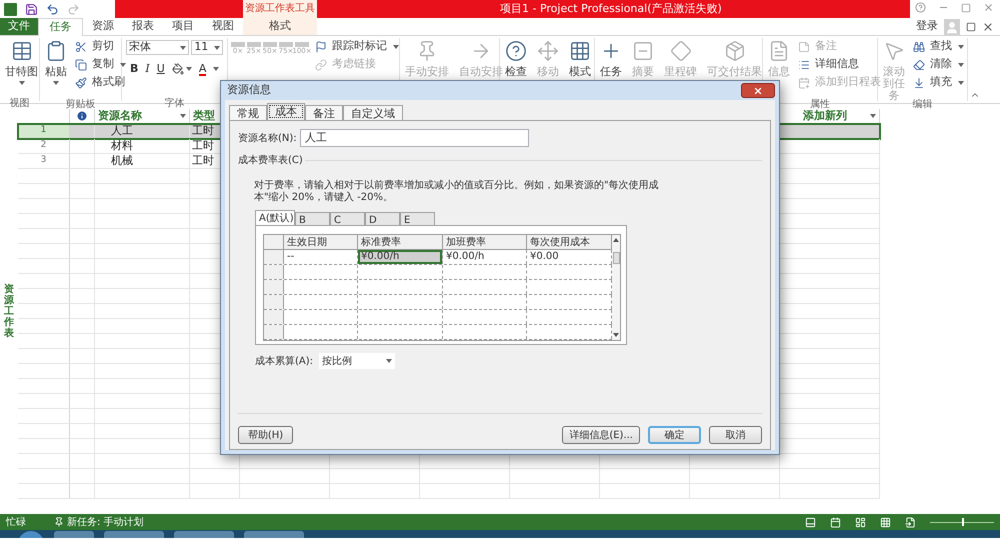  Describe the element at coordinates (548, 51) in the screenshot. I see `move-icon` at that location.